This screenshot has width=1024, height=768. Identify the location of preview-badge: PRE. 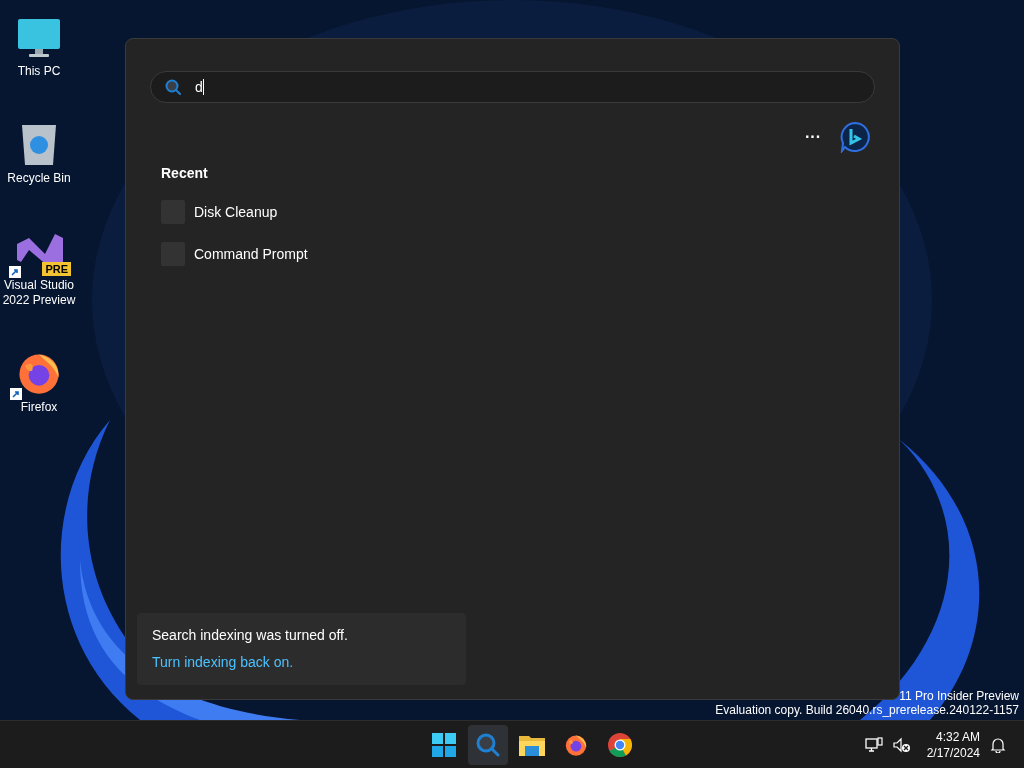
(56, 269).